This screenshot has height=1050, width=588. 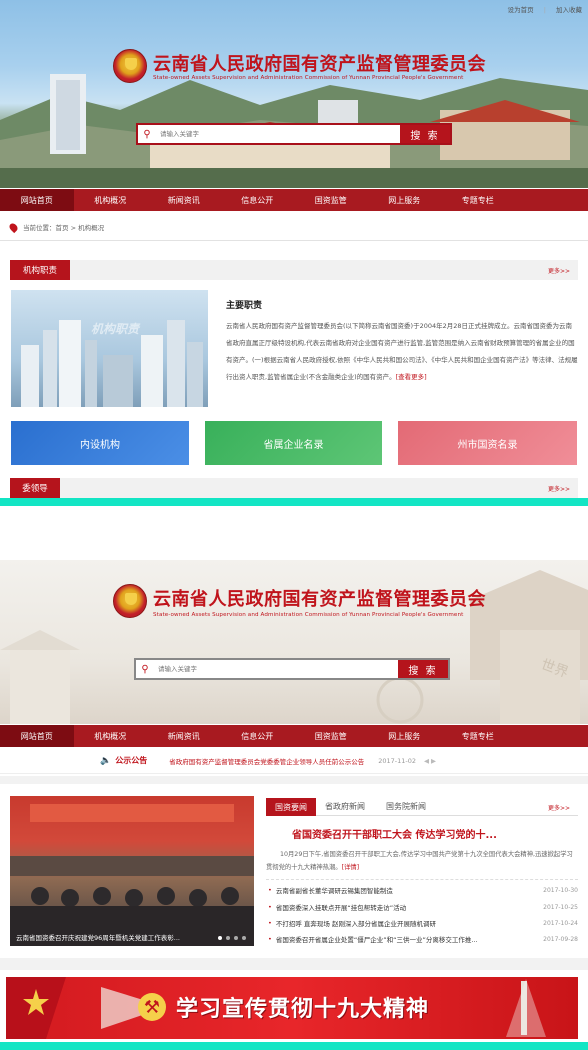 I want to click on party-emblem-icon: ⚒, so click(x=152, y=1007).